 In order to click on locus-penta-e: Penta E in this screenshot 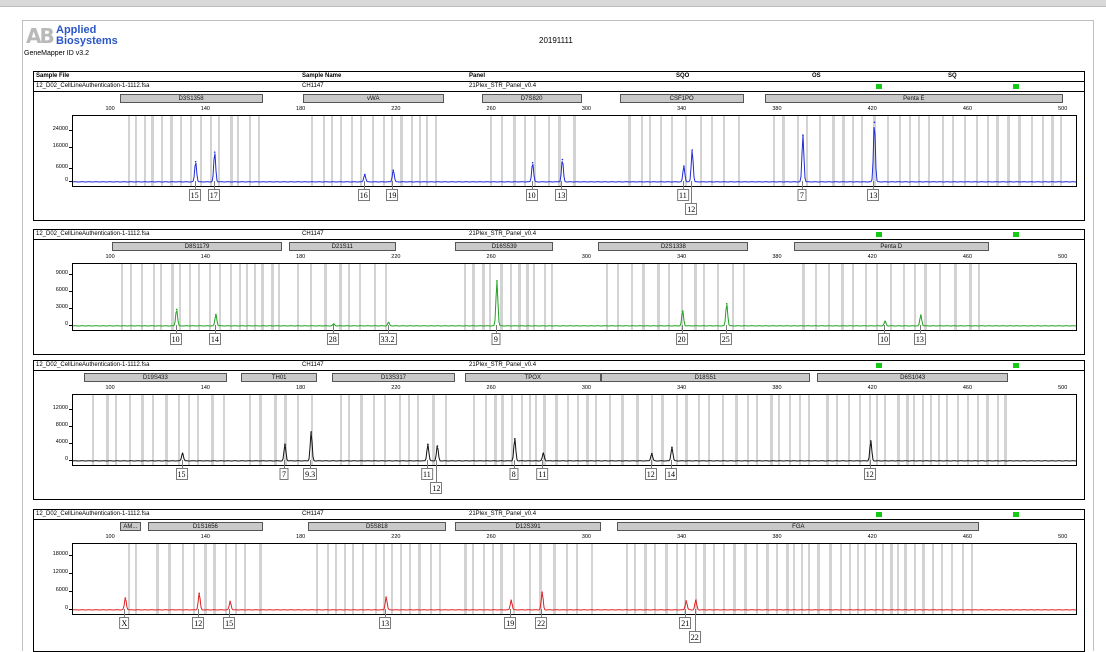, I will do `click(914, 98)`.